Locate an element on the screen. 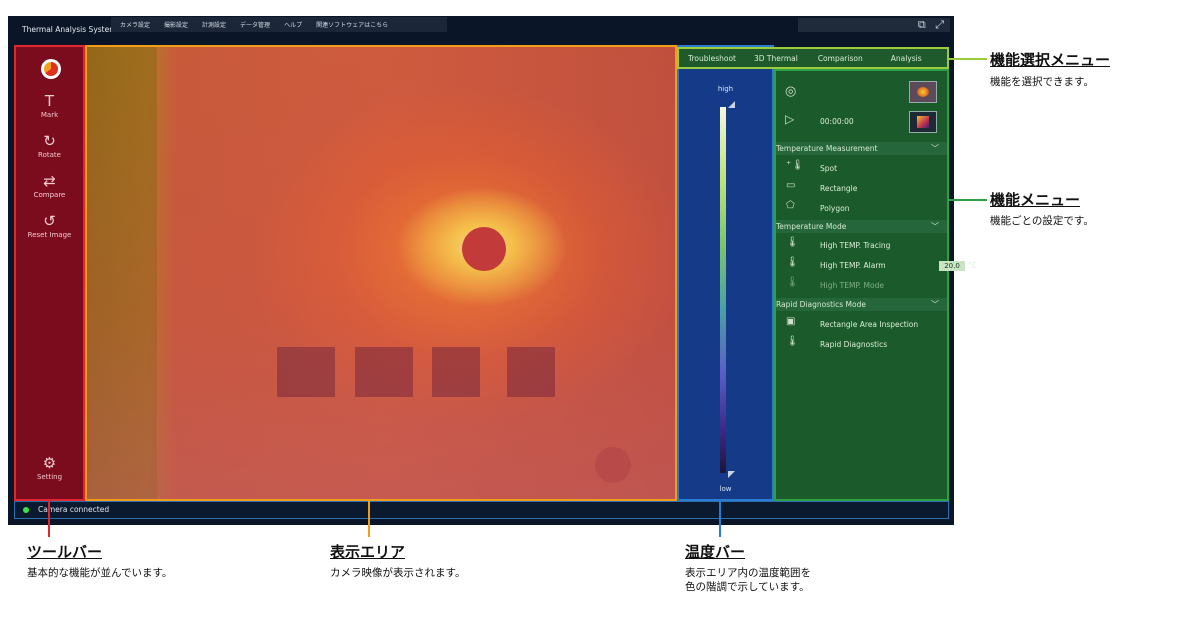 Image resolution: width=1200 pixels, height=632 pixels. gear-icon: ⚙ is located at coordinates (49, 463).